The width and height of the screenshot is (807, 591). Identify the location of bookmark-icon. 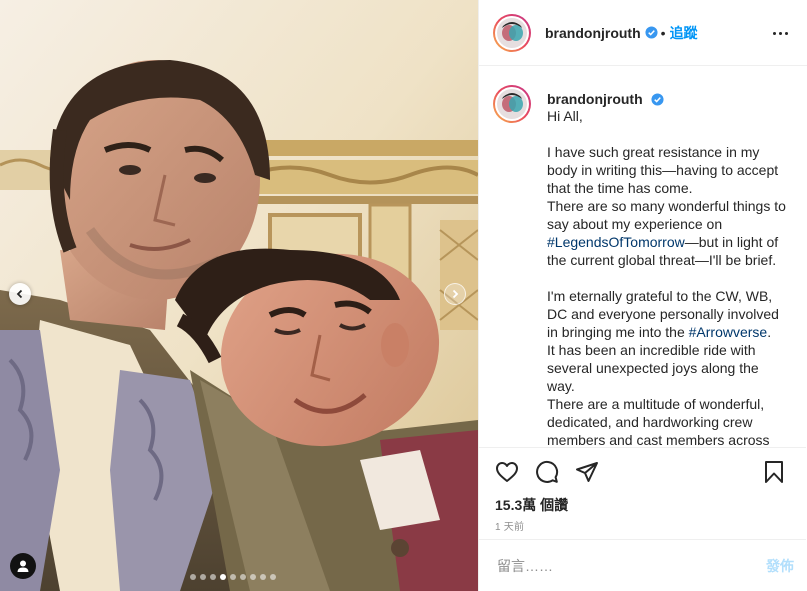
(774, 472).